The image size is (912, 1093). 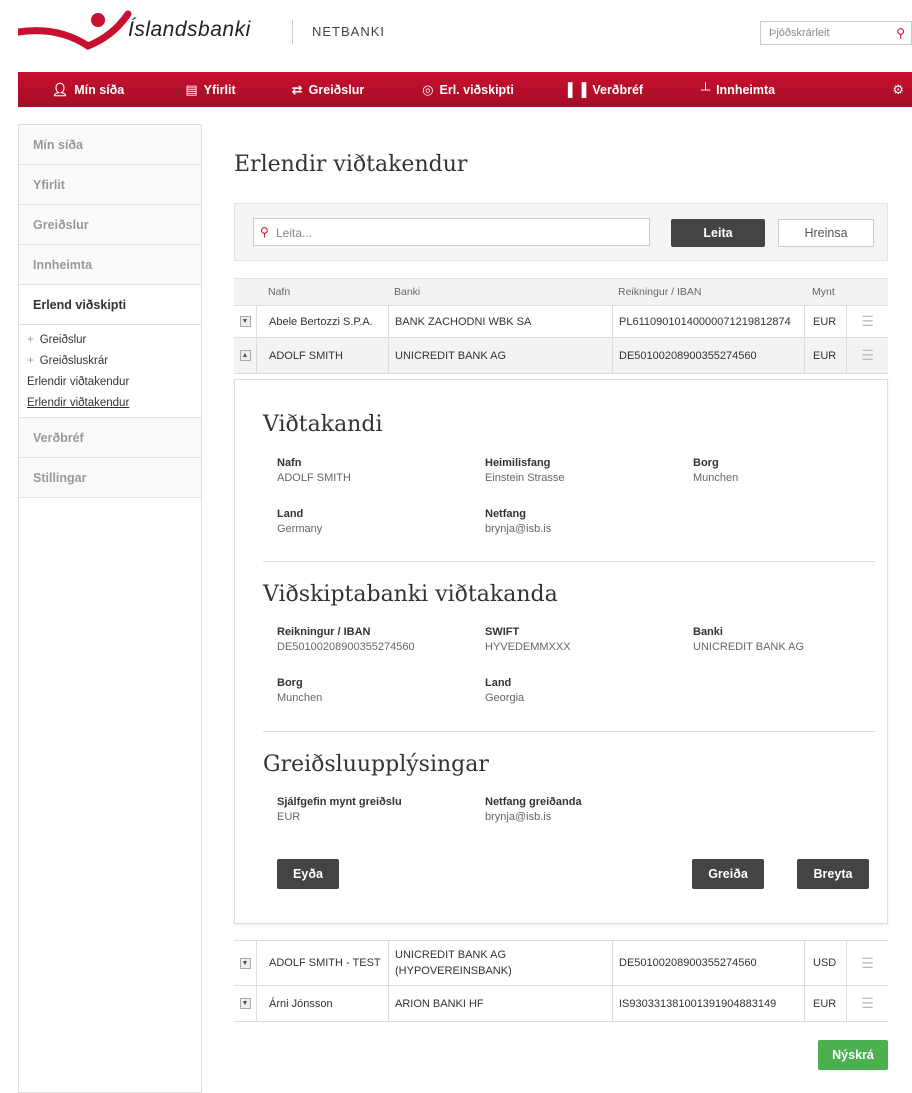 What do you see at coordinates (110, 438) in the screenshot?
I see `sidebar-item-verdbref: Verðbréf` at bounding box center [110, 438].